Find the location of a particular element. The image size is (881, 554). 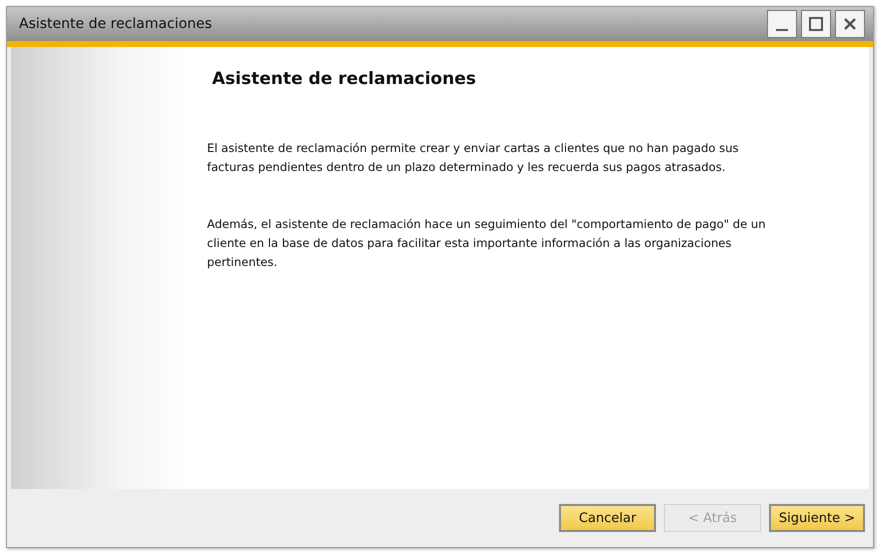

maximize-icon is located at coordinates (816, 24).